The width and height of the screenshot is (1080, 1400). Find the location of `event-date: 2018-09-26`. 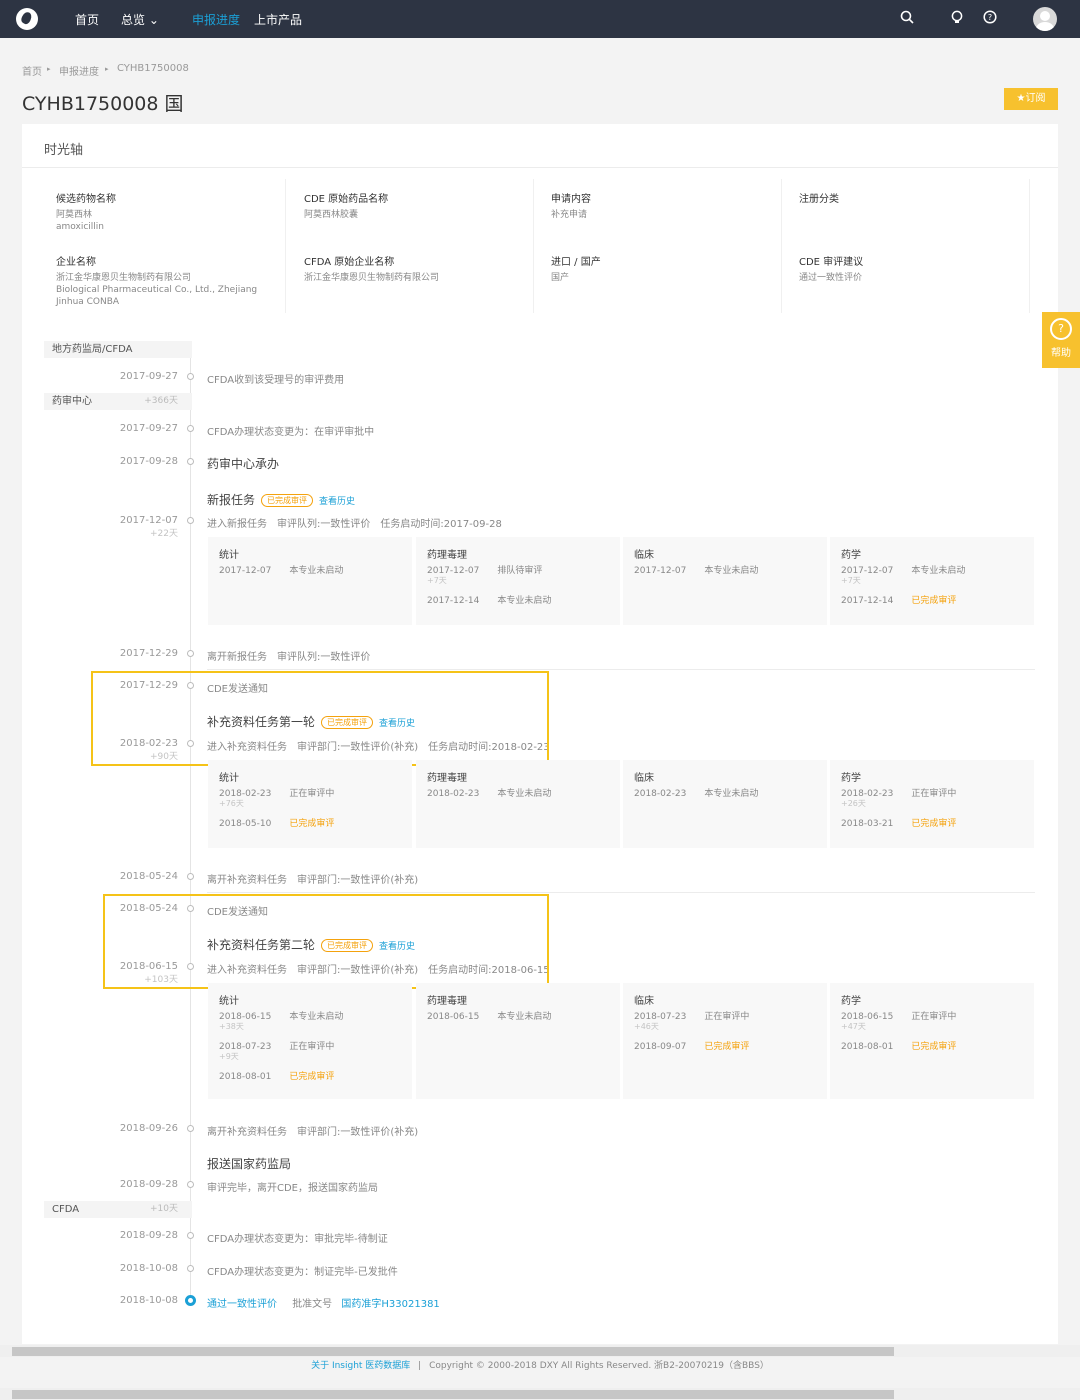

event-date: 2018-09-26 is located at coordinates (148, 1128).